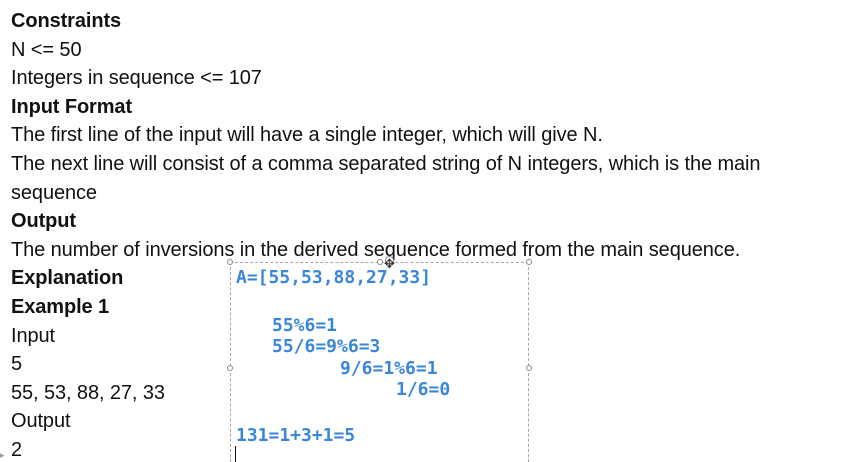 The height and width of the screenshot is (462, 857). I want to click on edge-marker-icon: ▸, so click(2, 456).